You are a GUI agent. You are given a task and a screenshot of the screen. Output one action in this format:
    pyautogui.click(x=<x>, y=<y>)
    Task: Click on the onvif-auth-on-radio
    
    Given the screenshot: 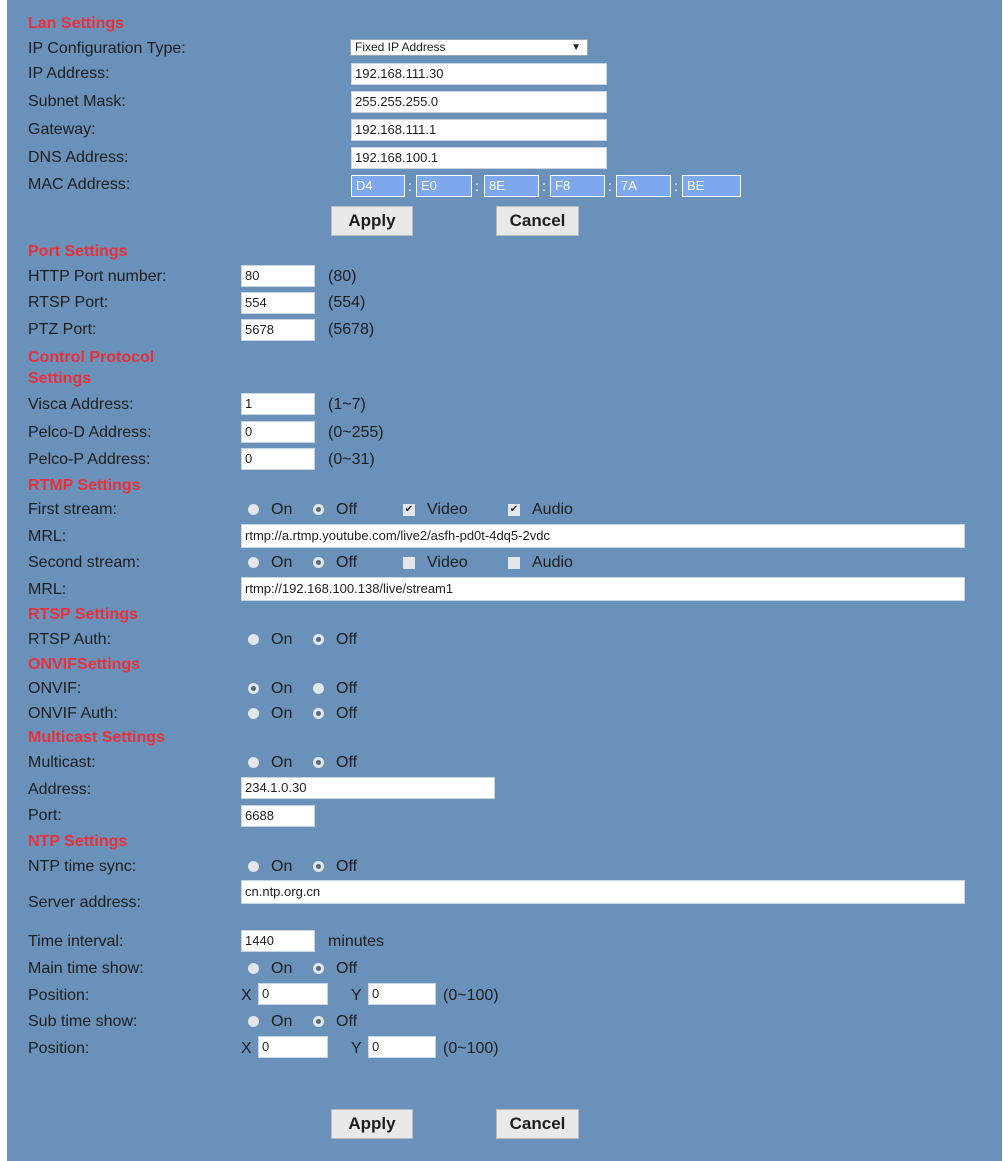 What is the action you would take?
    pyautogui.click(x=253, y=713)
    